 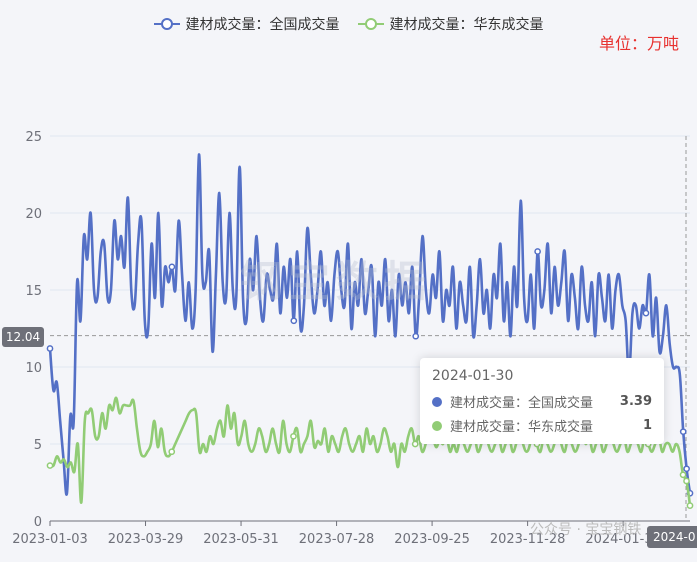 What do you see at coordinates (522, 427) in the screenshot?
I see `tooltip-series-name: 建材成交量：华东成交量` at bounding box center [522, 427].